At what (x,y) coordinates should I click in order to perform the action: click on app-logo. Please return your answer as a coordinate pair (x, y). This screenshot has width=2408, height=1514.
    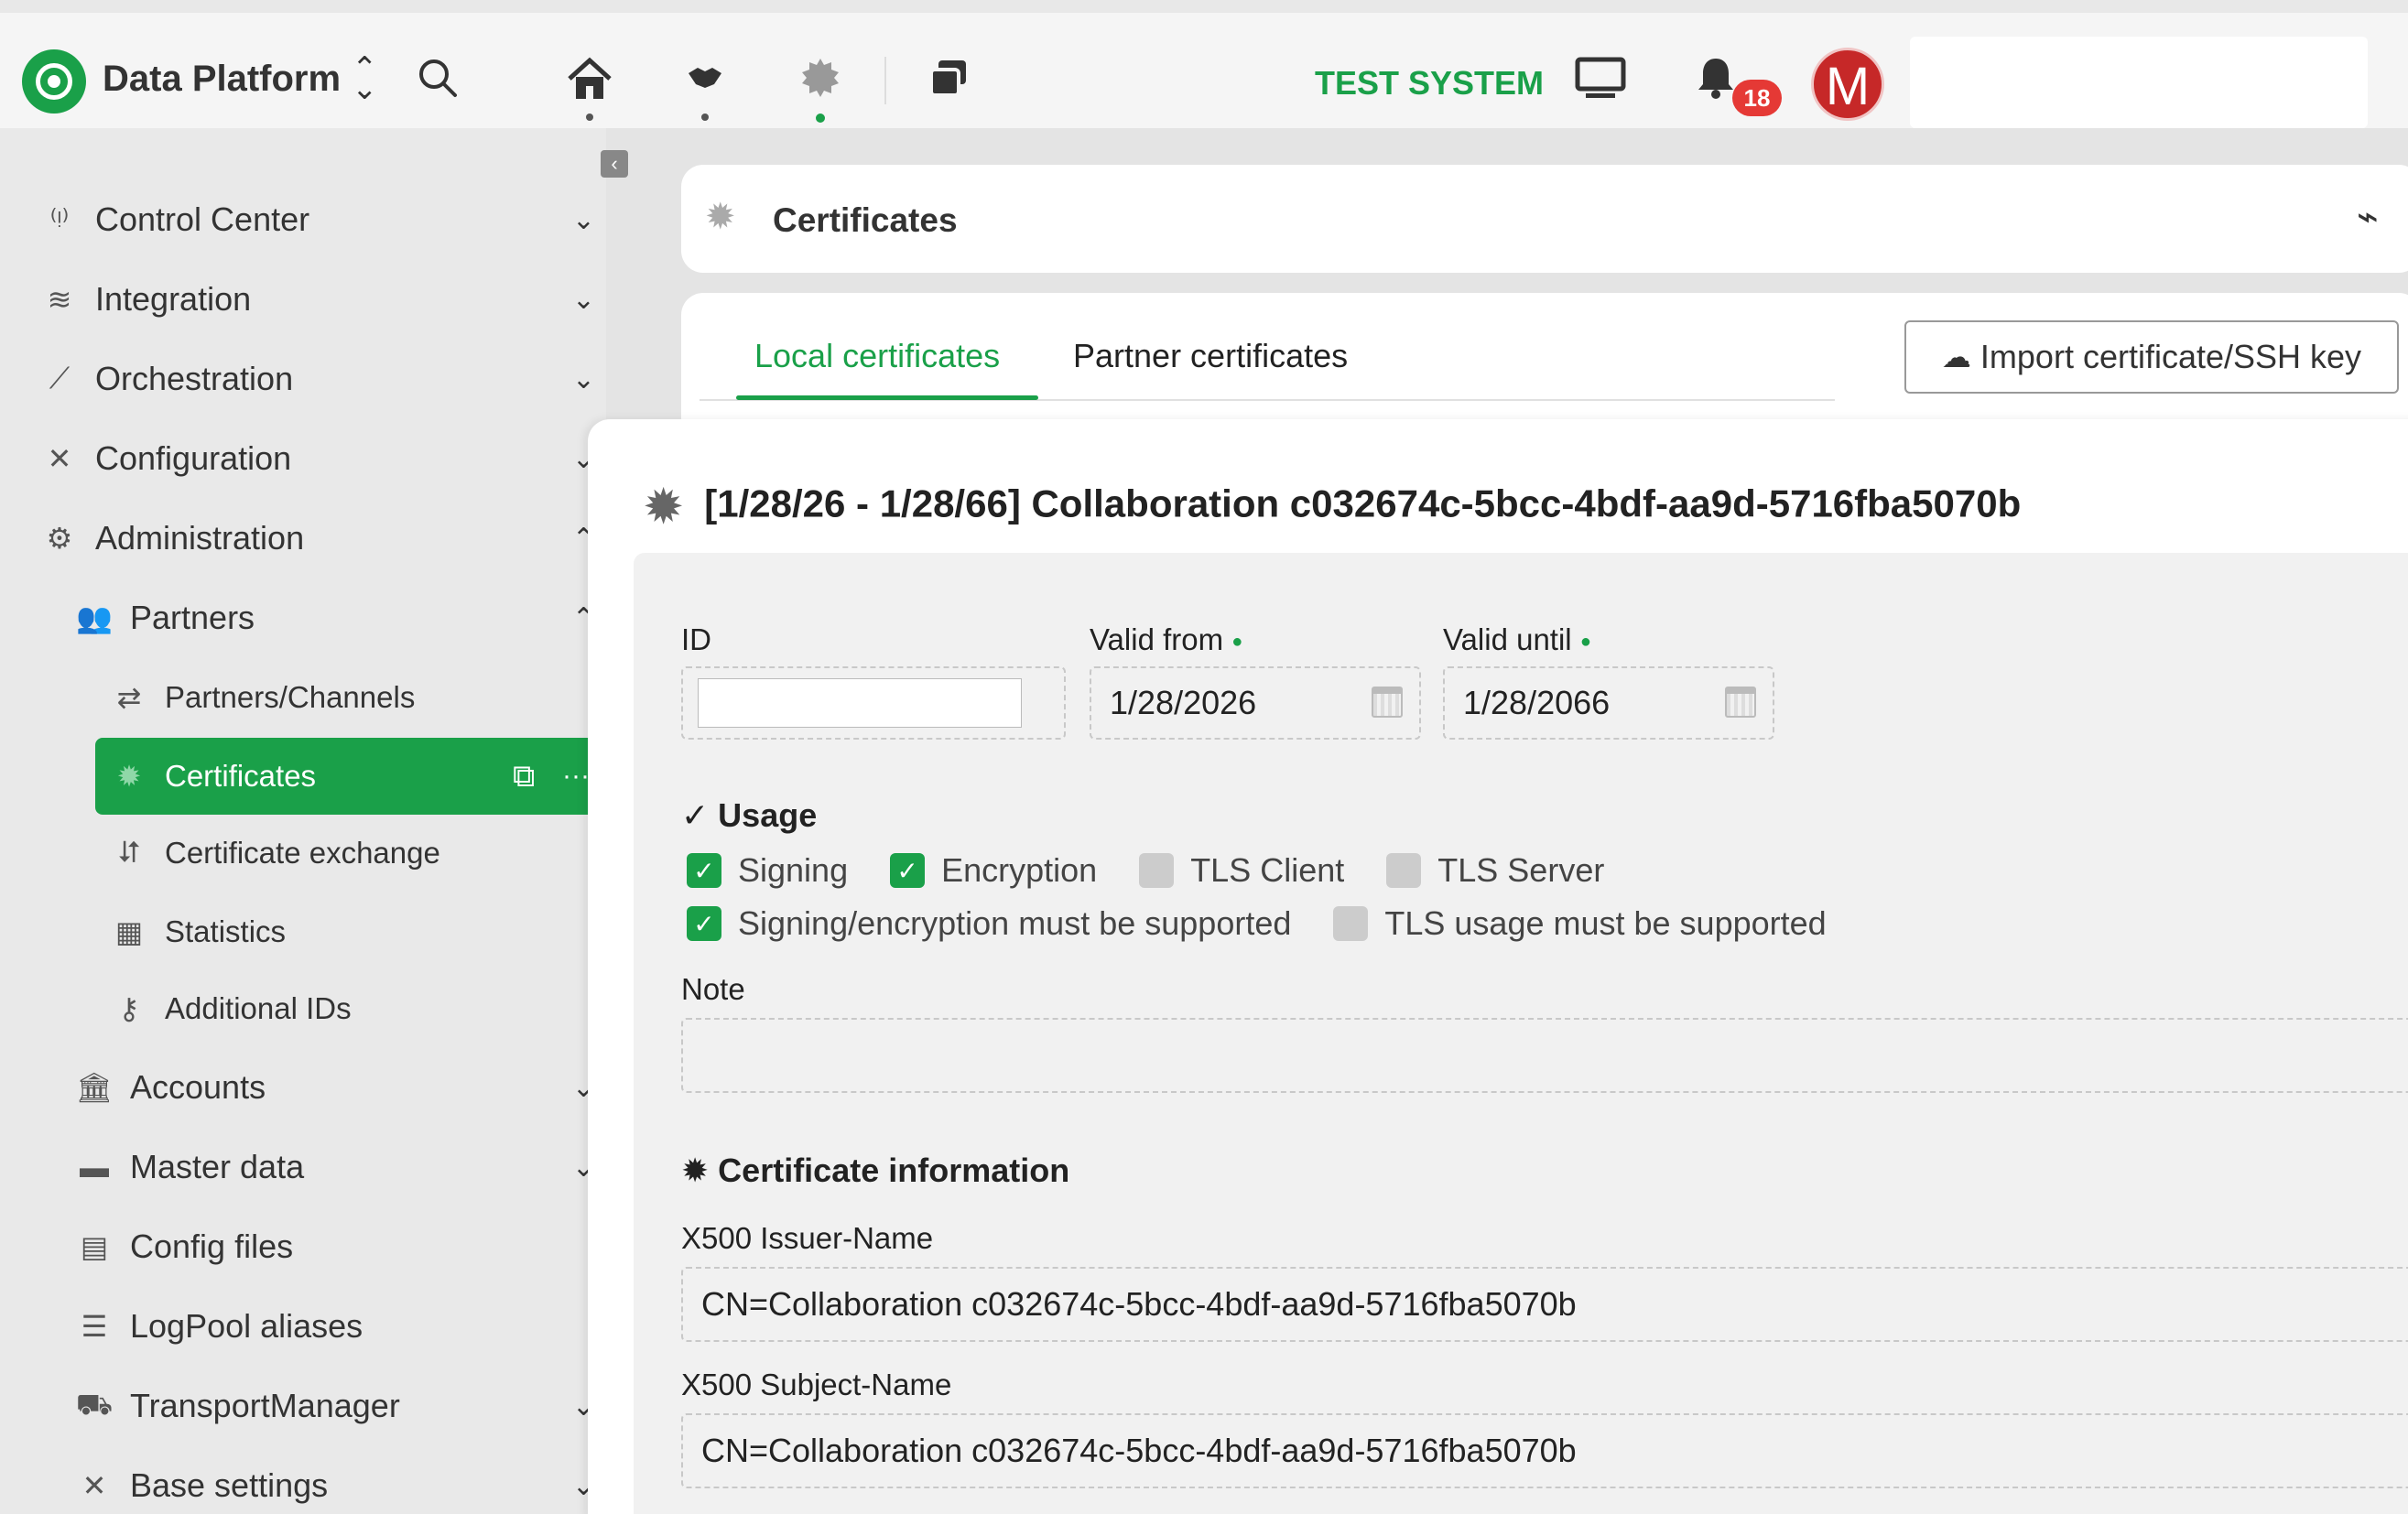
    Looking at the image, I should click on (54, 81).